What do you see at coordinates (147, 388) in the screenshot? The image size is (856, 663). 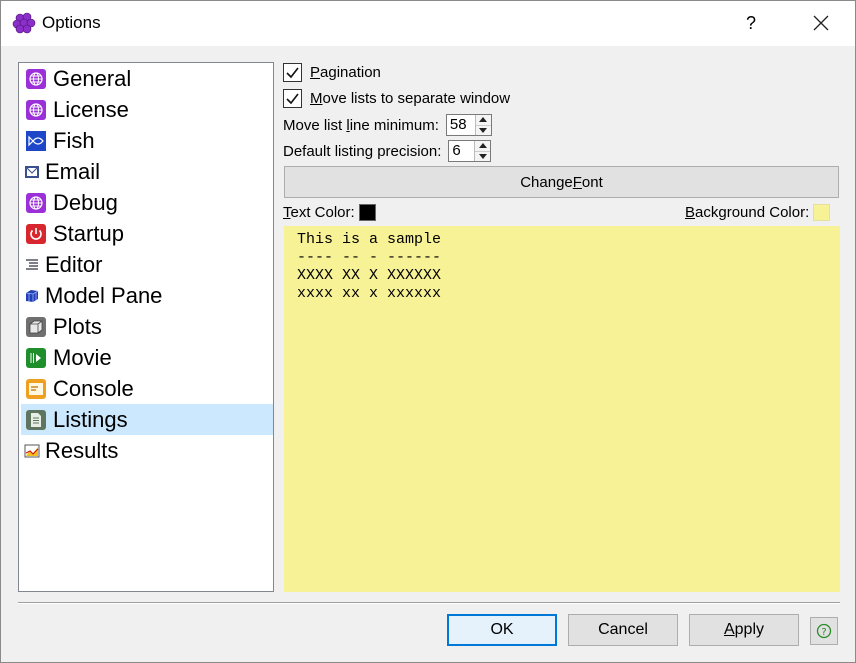 I see `sidebar-item-console: Console` at bounding box center [147, 388].